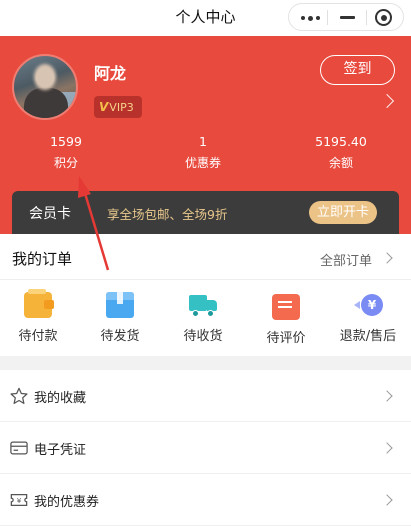 The image size is (411, 531). I want to click on order-status-label: 待付款, so click(38, 336).